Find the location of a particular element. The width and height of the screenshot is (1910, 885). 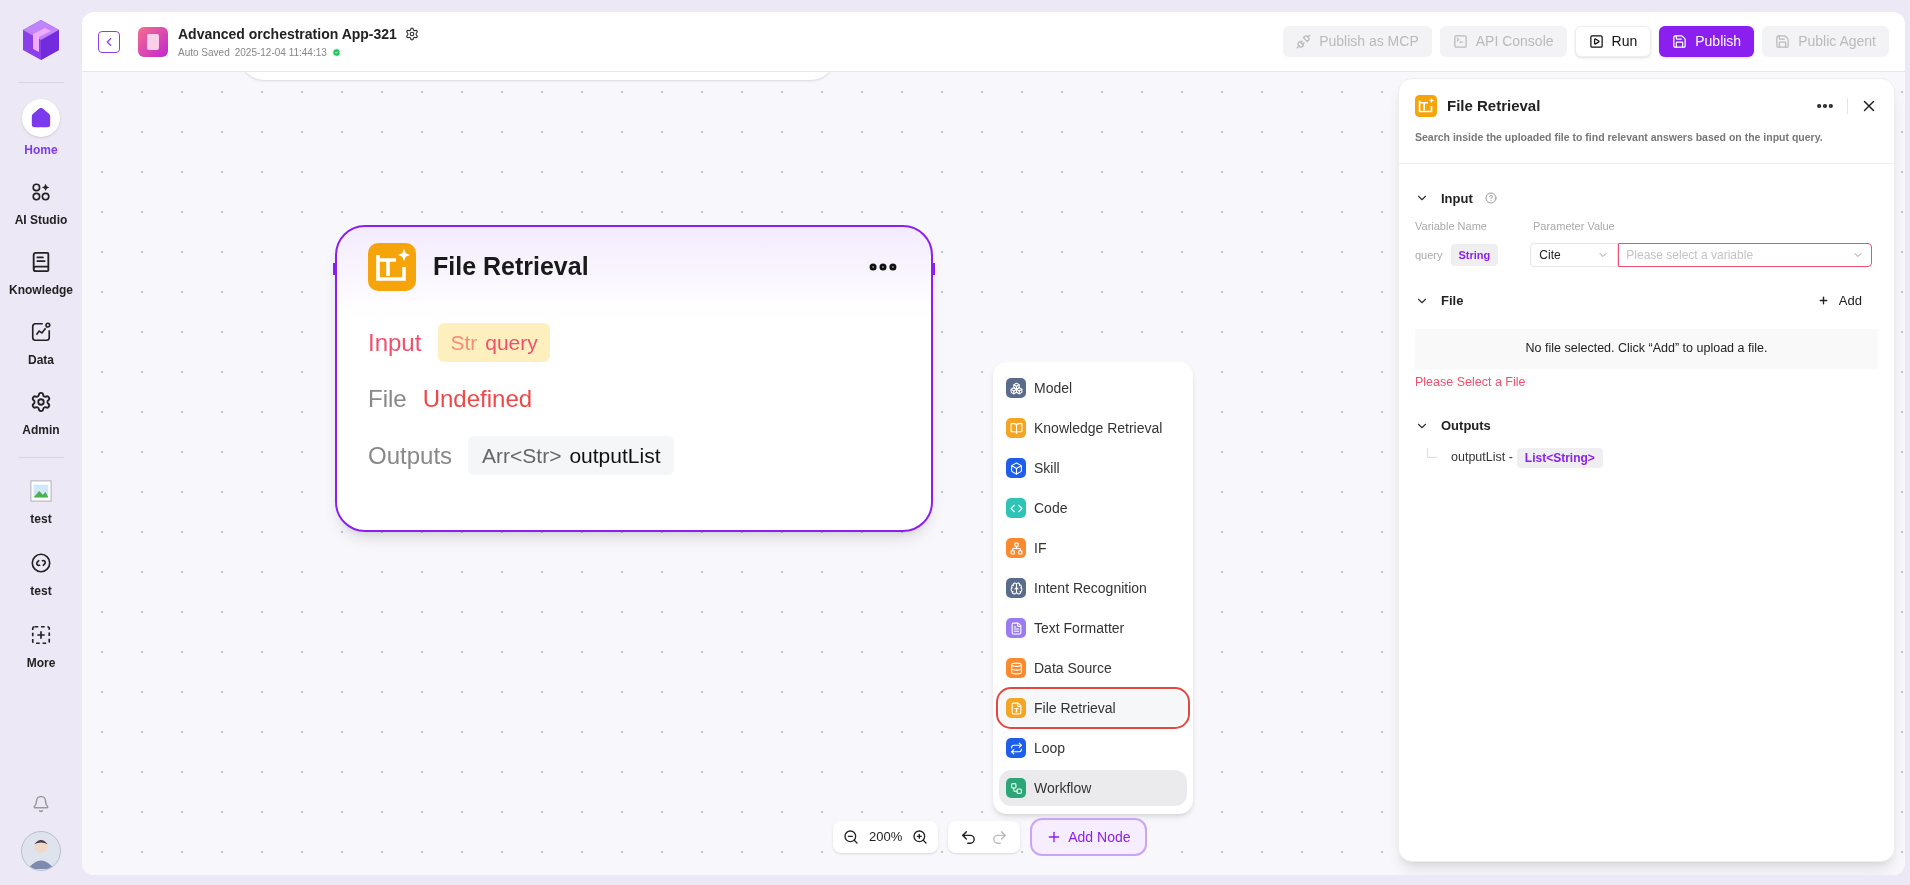

menu-item: IF is located at coordinates (1093, 548).